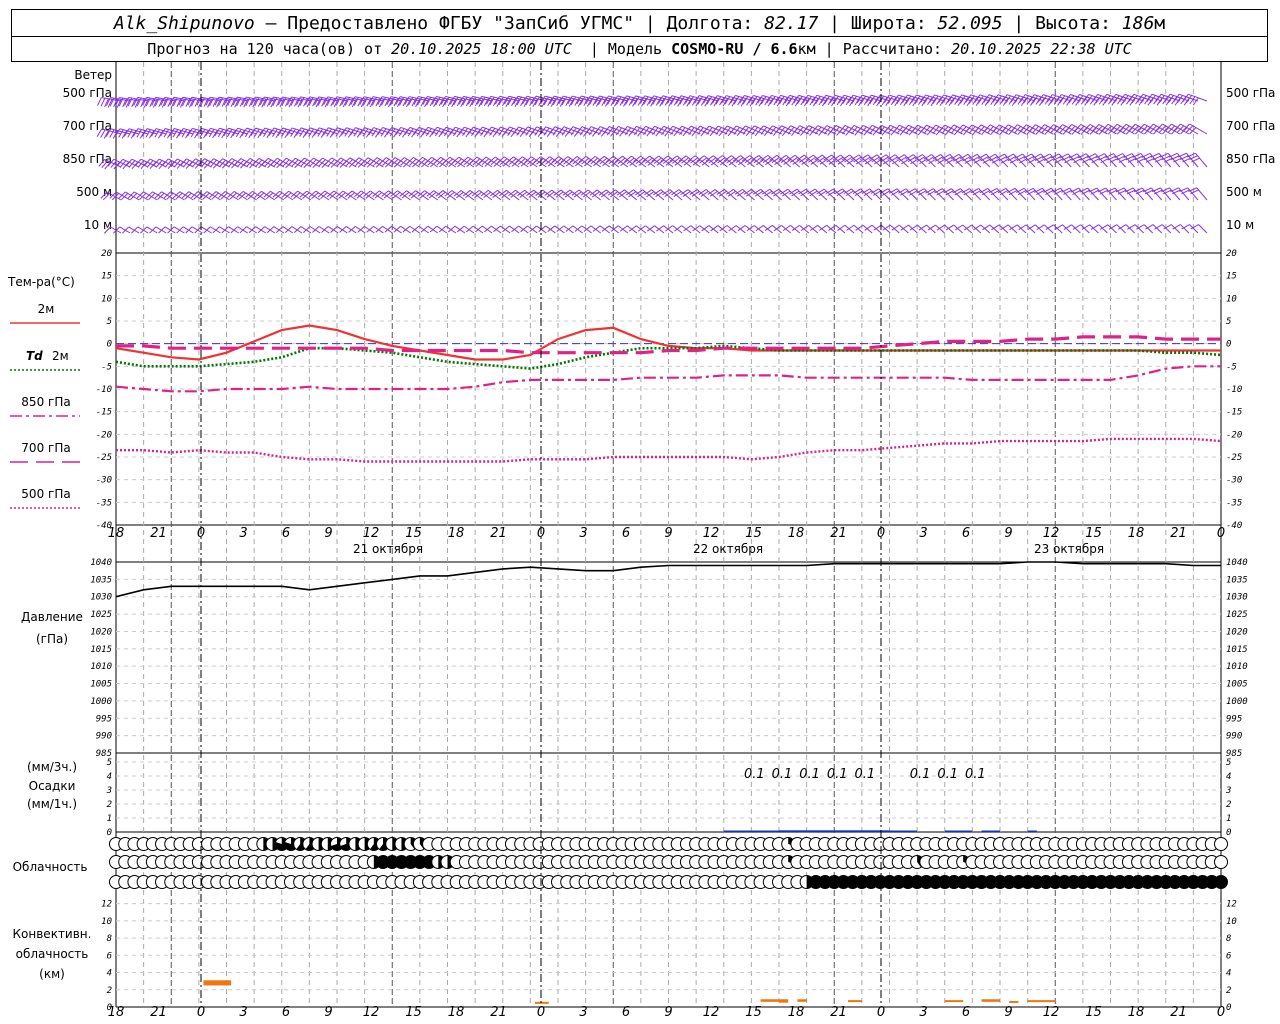  Describe the element at coordinates (1237, 632) in the screenshot. I see `pressure-ytick-right: 1020` at that location.